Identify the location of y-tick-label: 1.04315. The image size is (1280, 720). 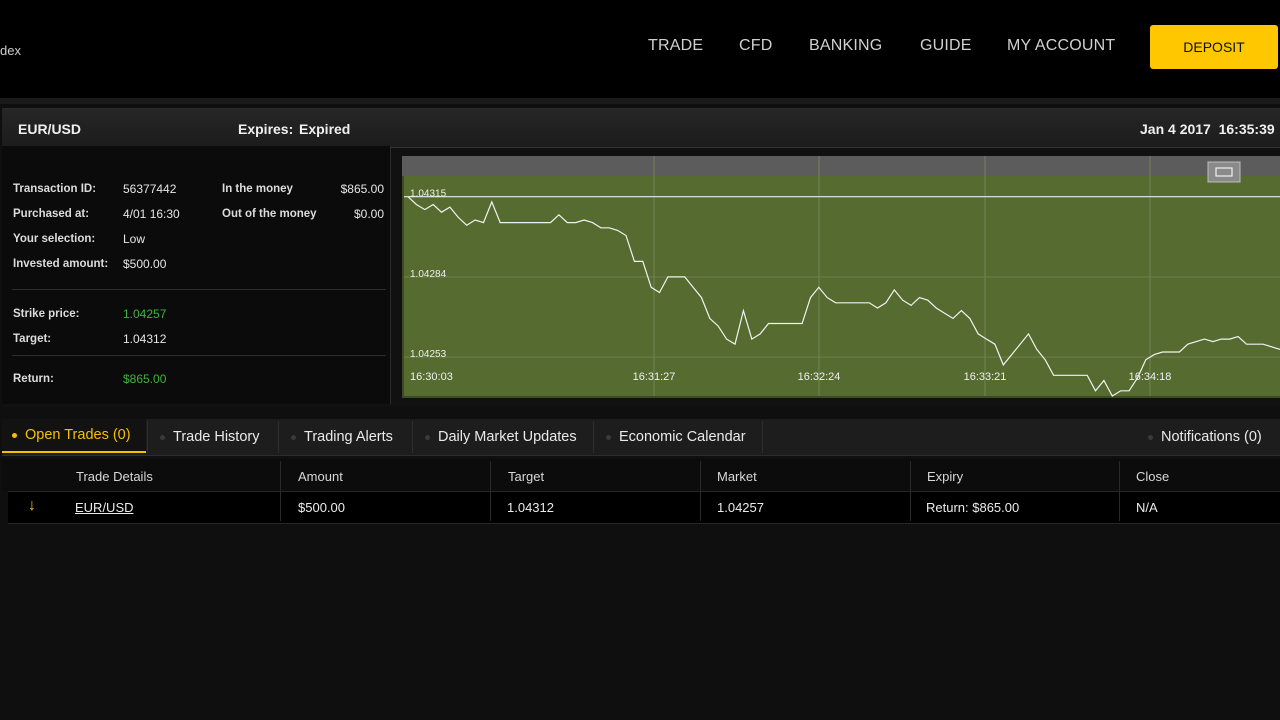
(428, 194).